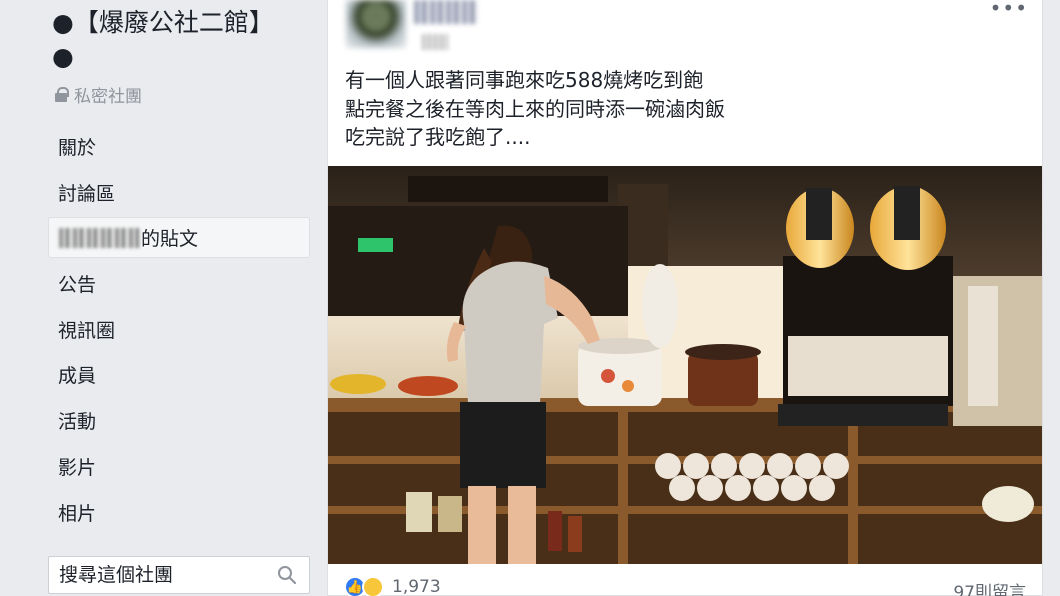 Image resolution: width=1060 pixels, height=596 pixels. What do you see at coordinates (77, 467) in the screenshot?
I see `nav-item-label: 影片` at bounding box center [77, 467].